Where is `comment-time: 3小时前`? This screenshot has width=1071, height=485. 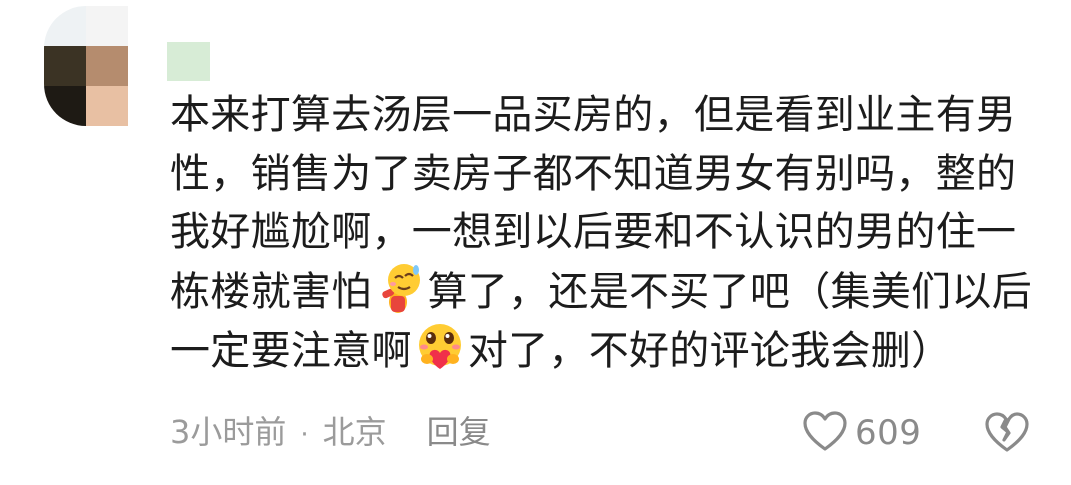 comment-time: 3小时前 is located at coordinates (228, 432).